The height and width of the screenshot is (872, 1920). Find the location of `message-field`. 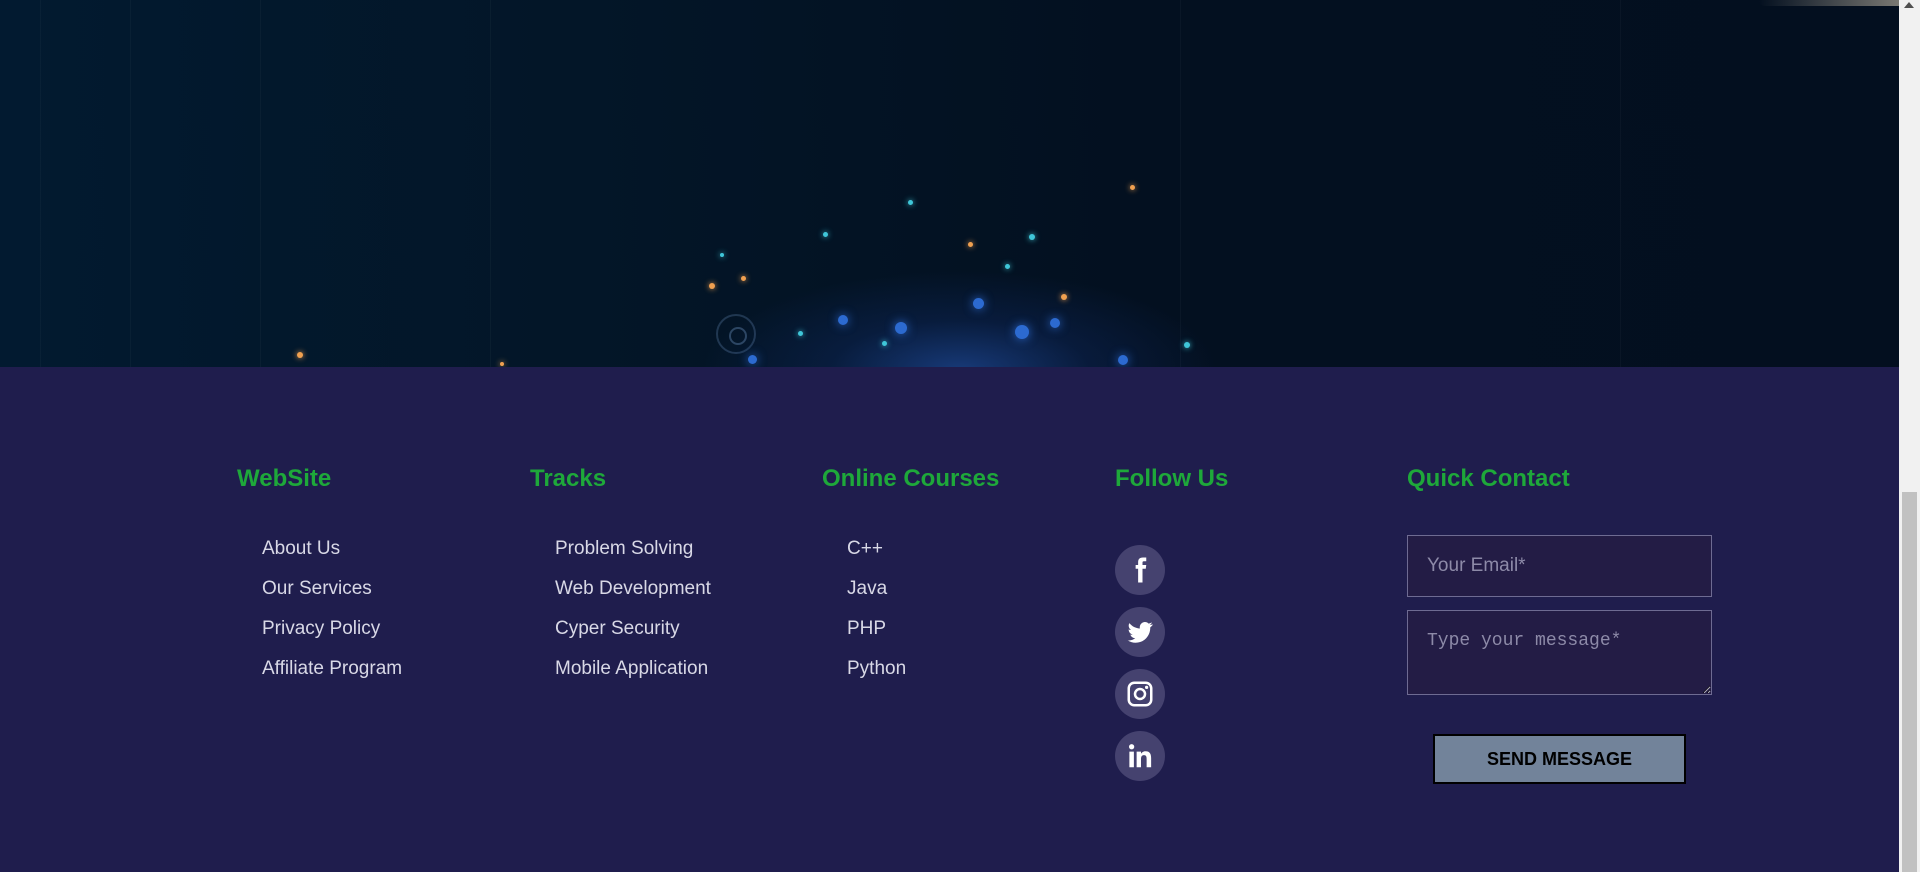

message-field is located at coordinates (1559, 652).